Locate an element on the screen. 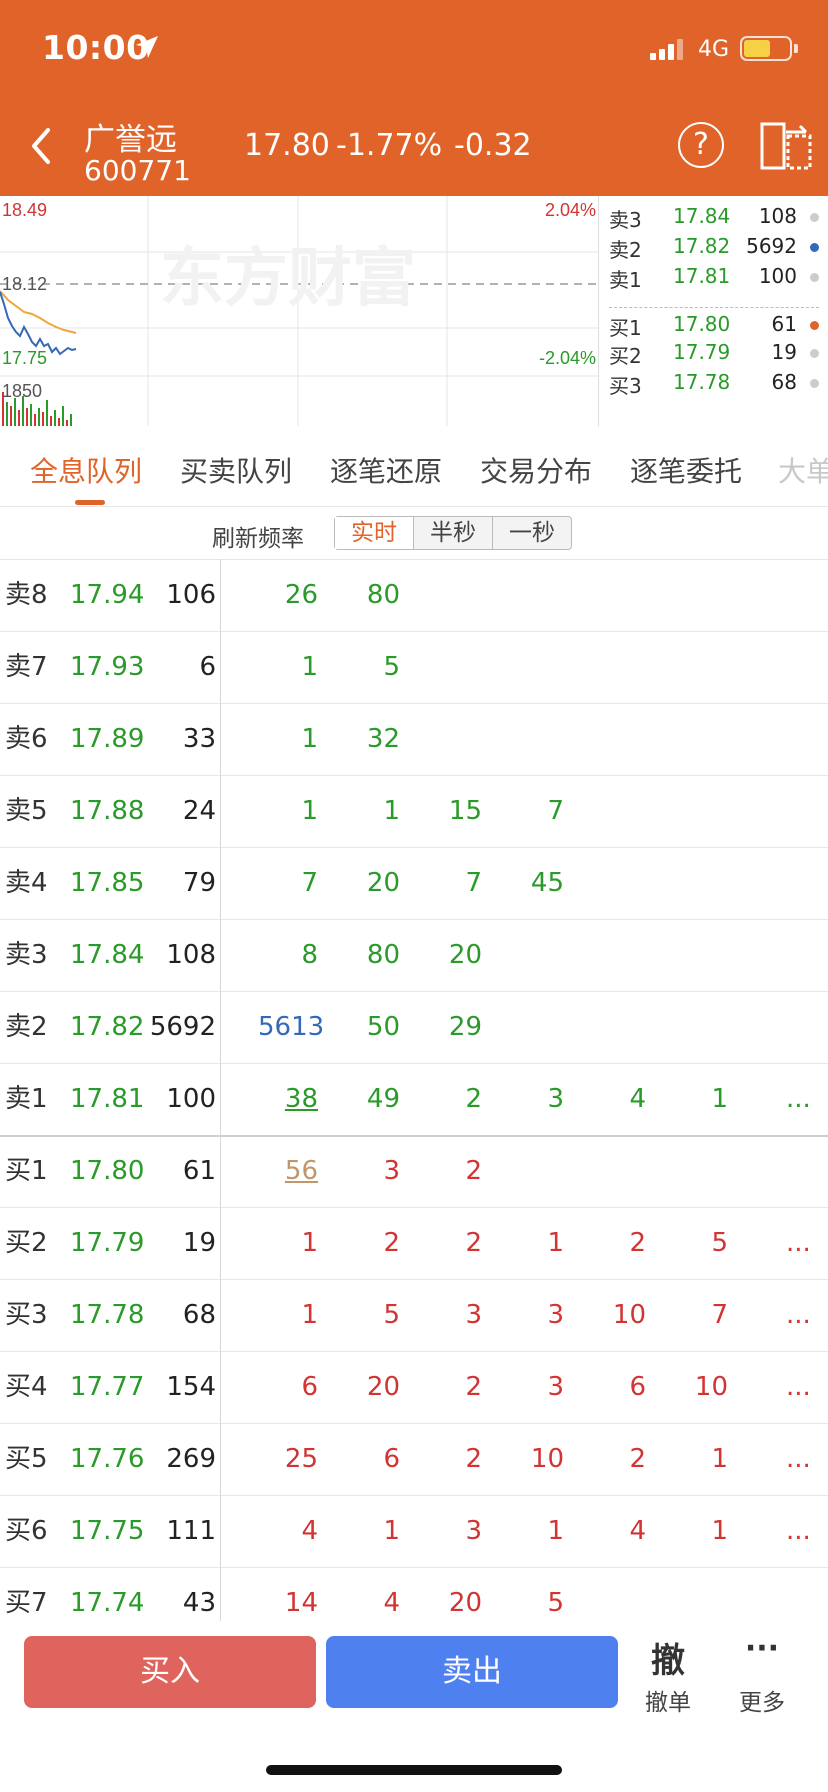 Image resolution: width=828 pixels, height=1792 pixels. depth-row: 卖1 17.81 100 is located at coordinates (714, 279).